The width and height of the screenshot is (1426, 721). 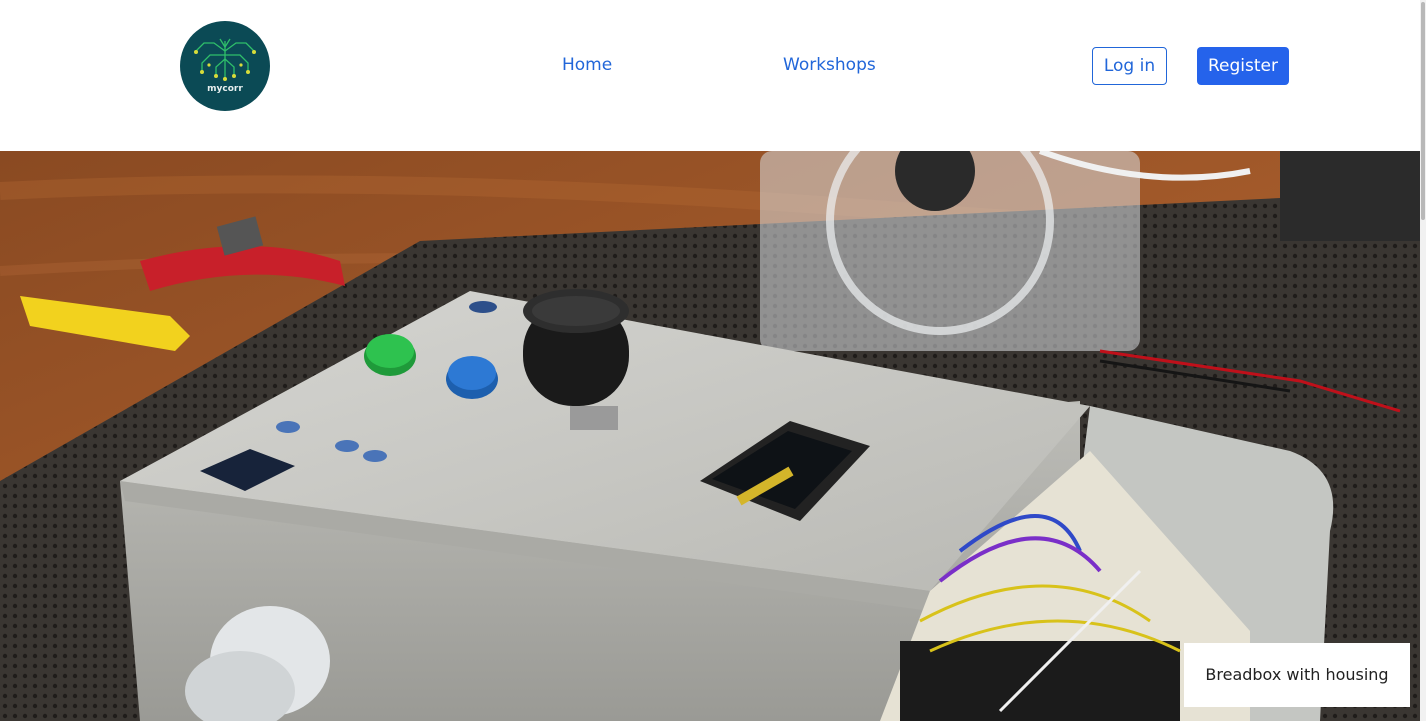 What do you see at coordinates (829, 65) in the screenshot?
I see `nav-workshops: Workshops` at bounding box center [829, 65].